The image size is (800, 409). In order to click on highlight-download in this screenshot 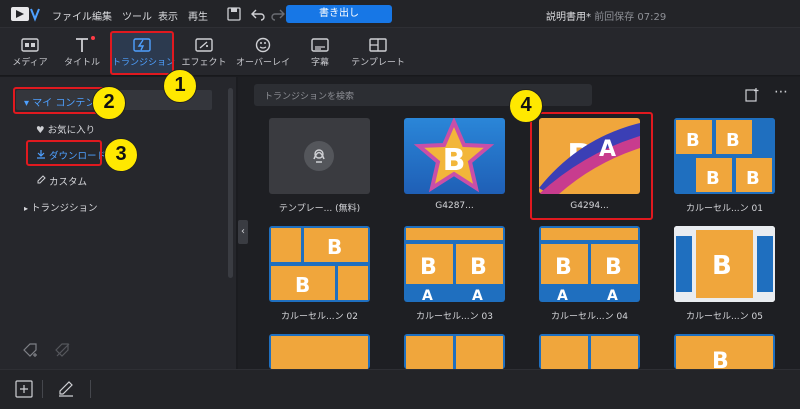, I will do `click(64, 153)`.